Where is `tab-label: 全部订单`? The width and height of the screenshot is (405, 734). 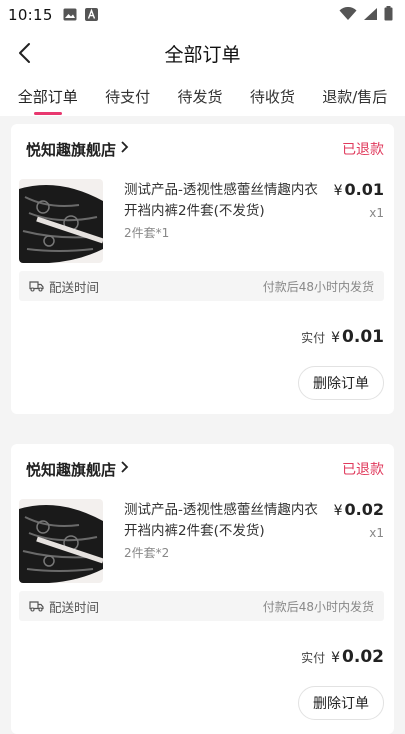
tab-label: 全部订单 is located at coordinates (47, 96).